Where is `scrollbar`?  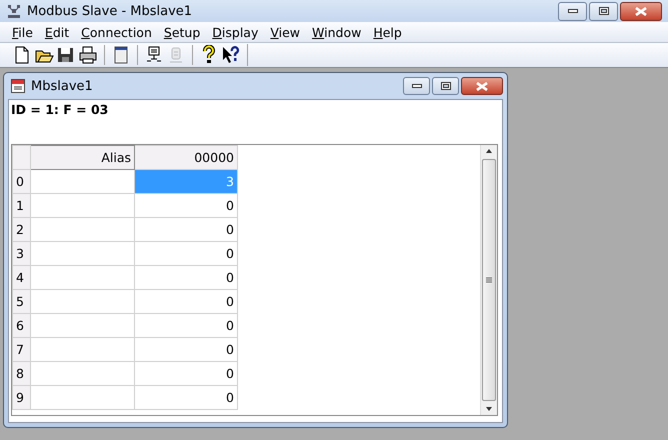 scrollbar is located at coordinates (488, 280).